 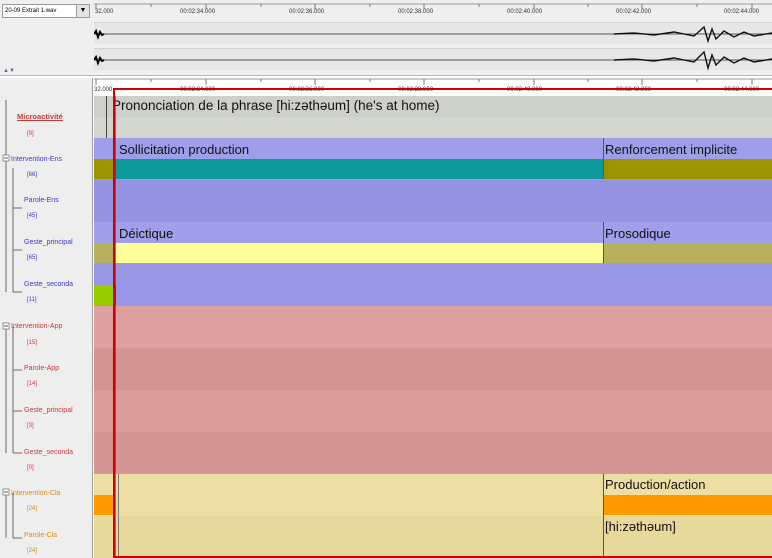 I want to click on tier-name: Intervention-App, so click(x=37, y=326).